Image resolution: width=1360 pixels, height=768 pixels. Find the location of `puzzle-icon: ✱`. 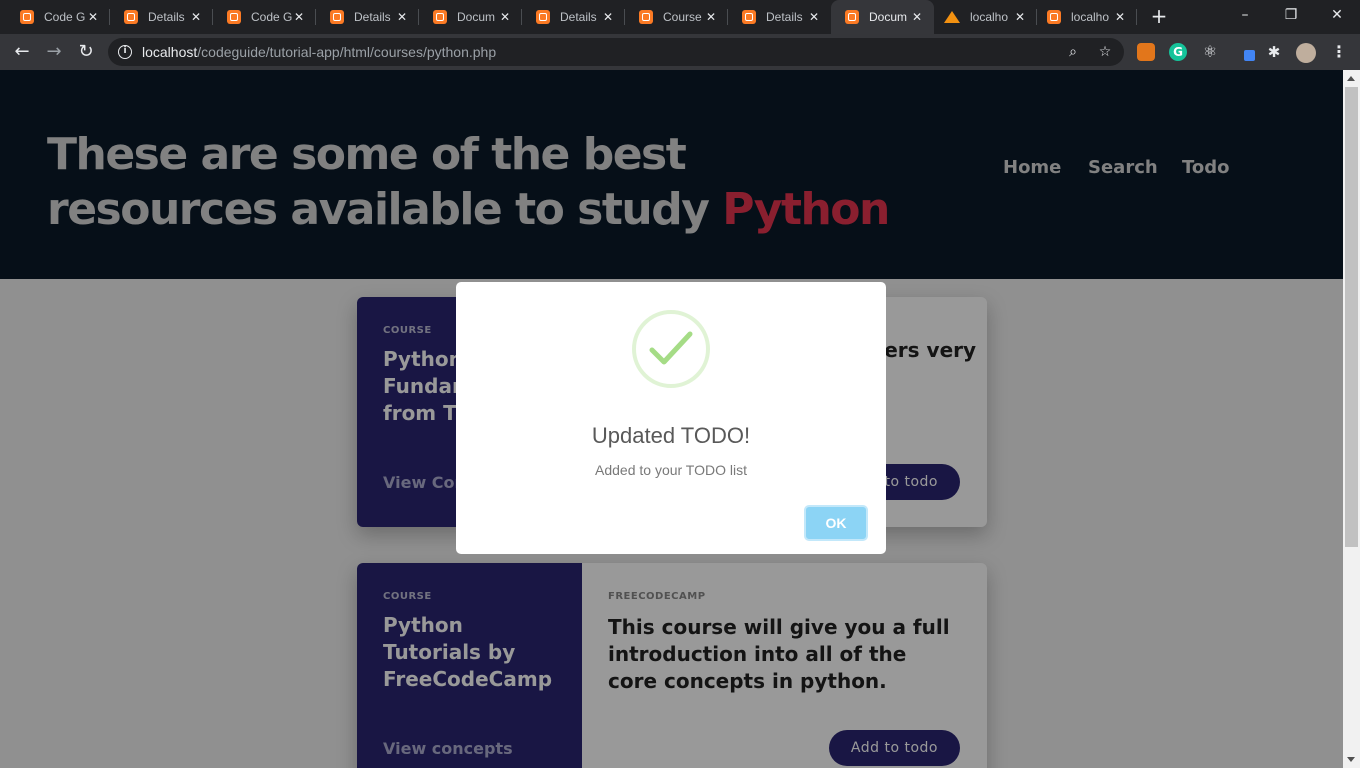

puzzle-icon: ✱ is located at coordinates (1274, 52).